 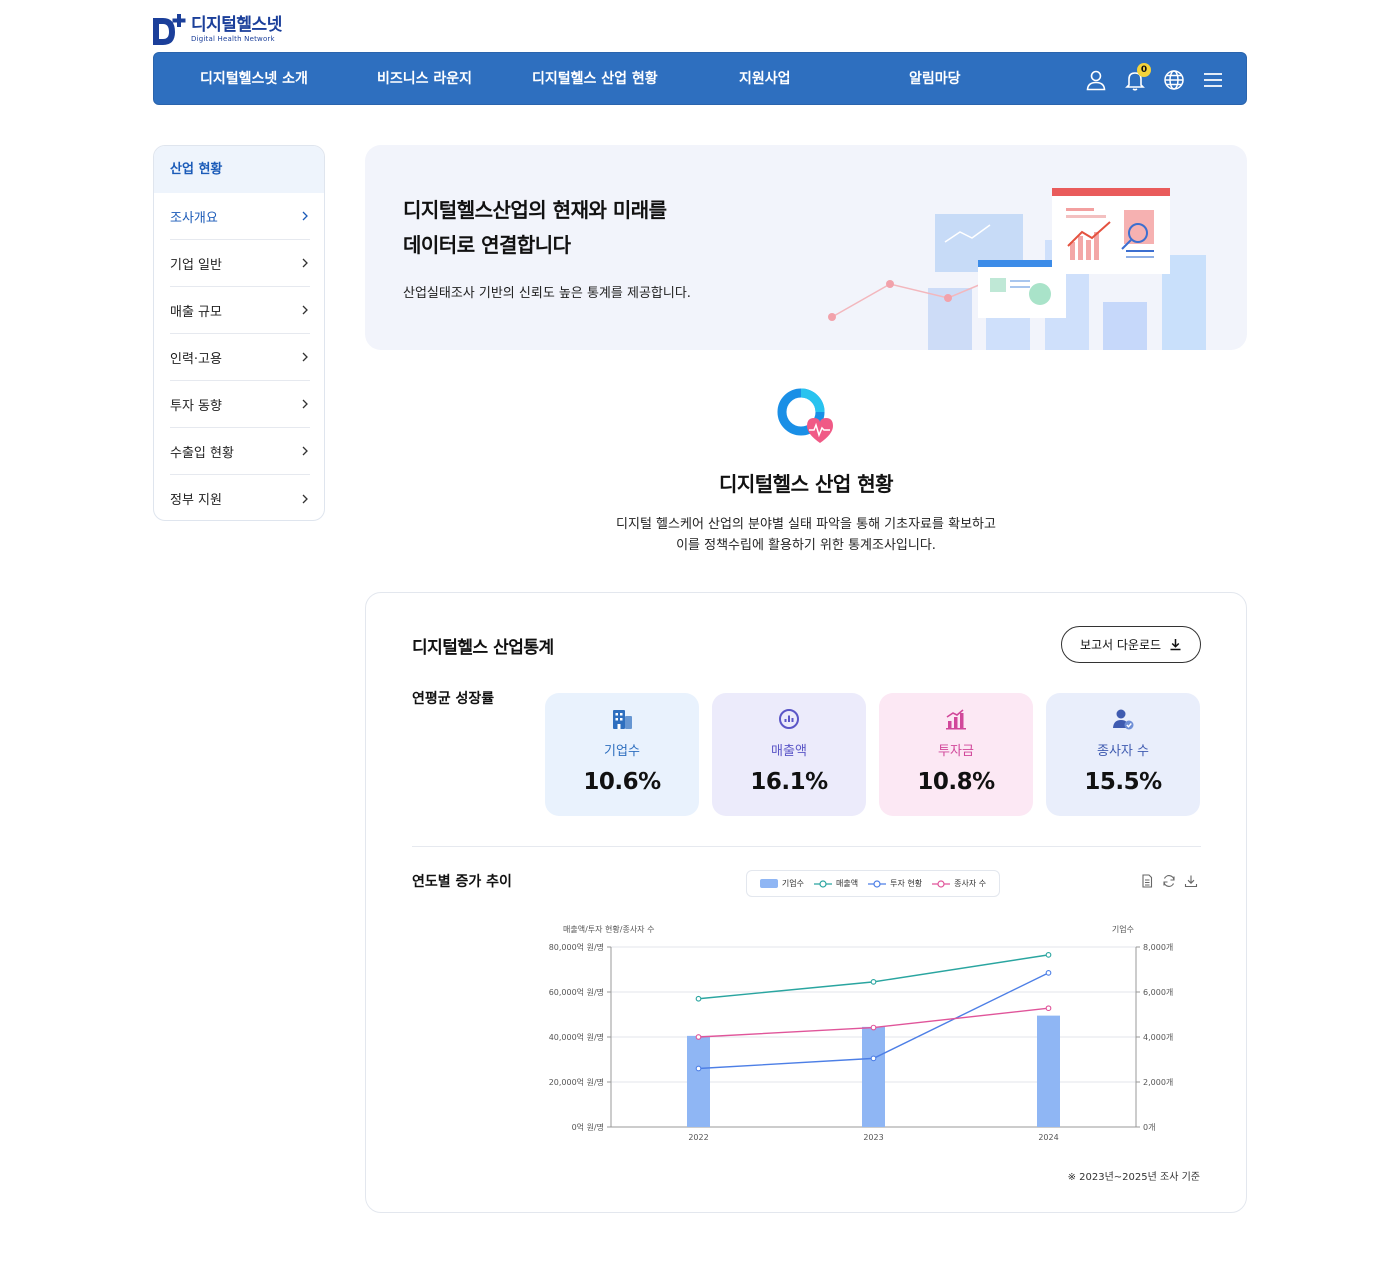 I want to click on legend-label: 투자 현황, so click(x=906, y=883).